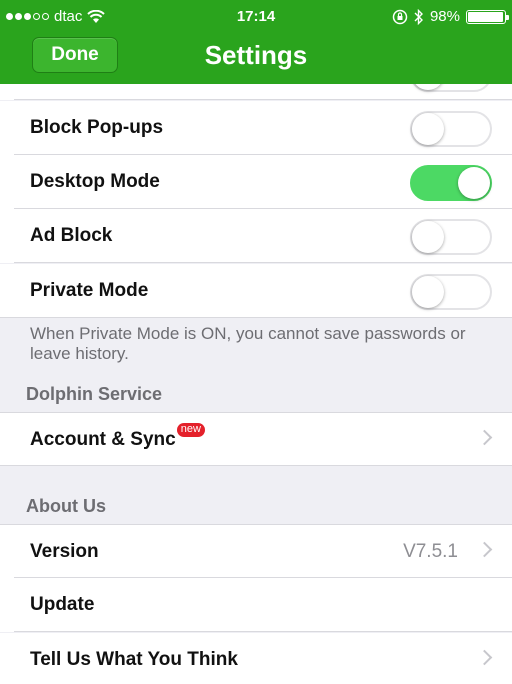 The width and height of the screenshot is (512, 684). What do you see at coordinates (256, 182) in the screenshot?
I see `settings-row-desktop-mode: Desktop Mode` at bounding box center [256, 182].